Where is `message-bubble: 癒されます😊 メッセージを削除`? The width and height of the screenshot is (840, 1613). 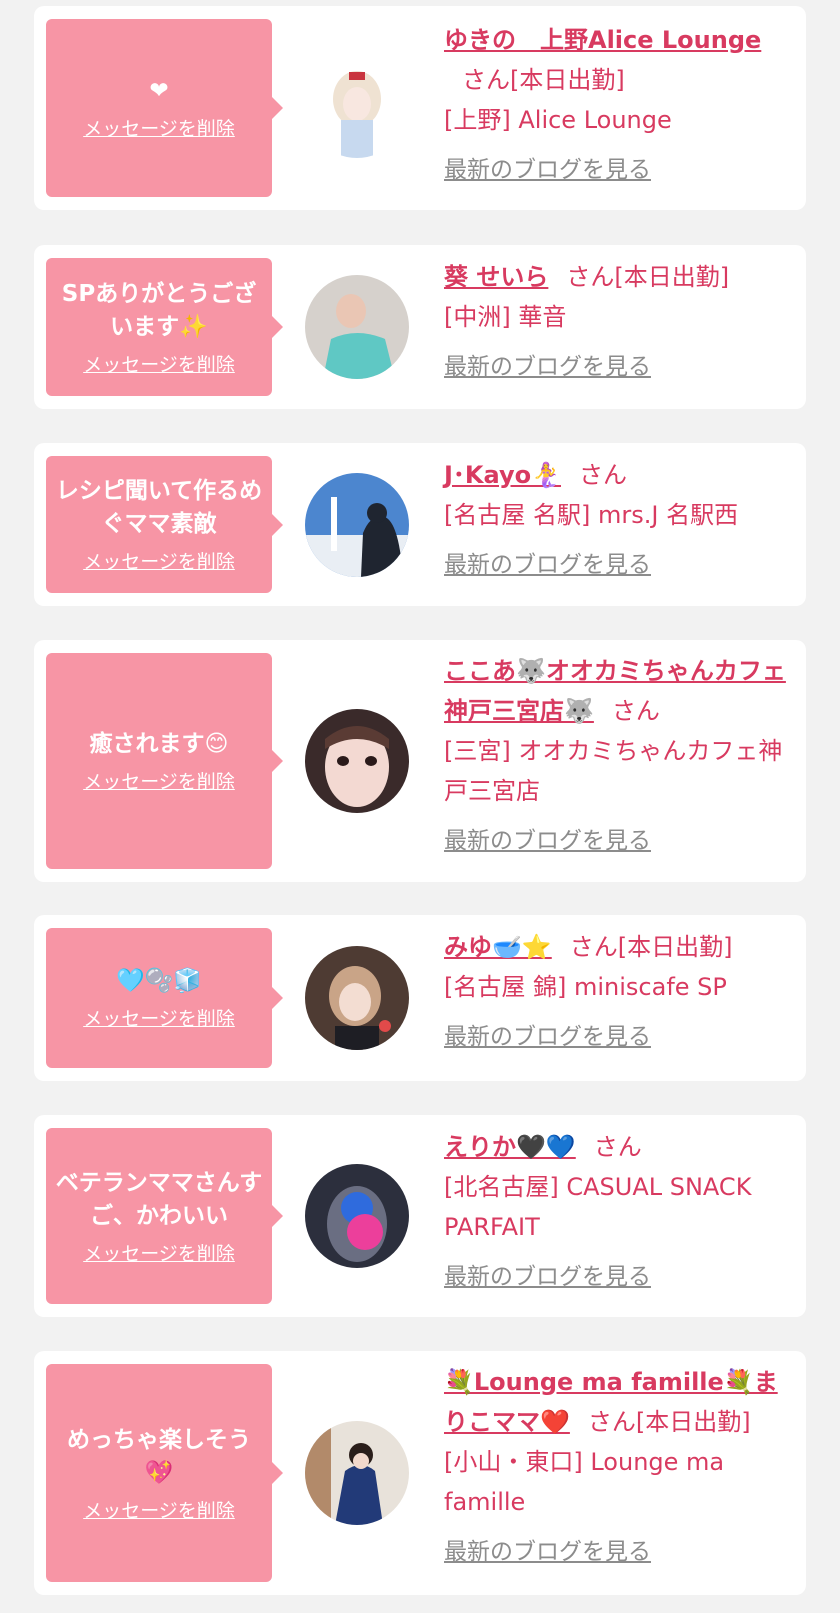 message-bubble: 癒されます😊 メッセージを削除 is located at coordinates (164, 761).